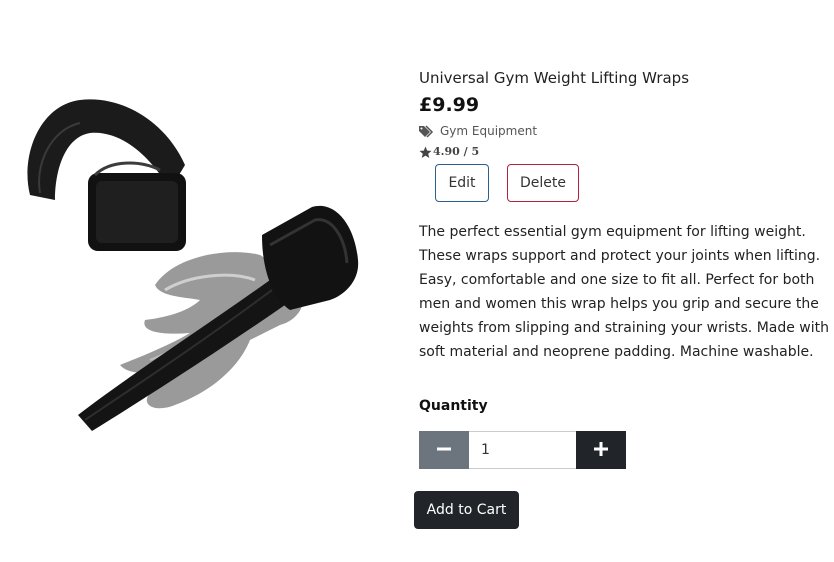 The width and height of the screenshot is (834, 562). I want to click on product-category: Gym Equipment, so click(626, 131).